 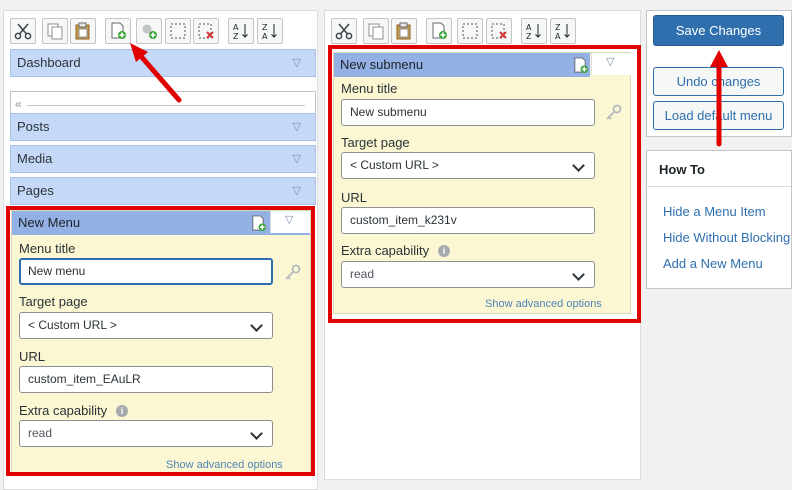 I want to click on hide-menu-item-link: Hide a Menu Item, so click(x=714, y=211).